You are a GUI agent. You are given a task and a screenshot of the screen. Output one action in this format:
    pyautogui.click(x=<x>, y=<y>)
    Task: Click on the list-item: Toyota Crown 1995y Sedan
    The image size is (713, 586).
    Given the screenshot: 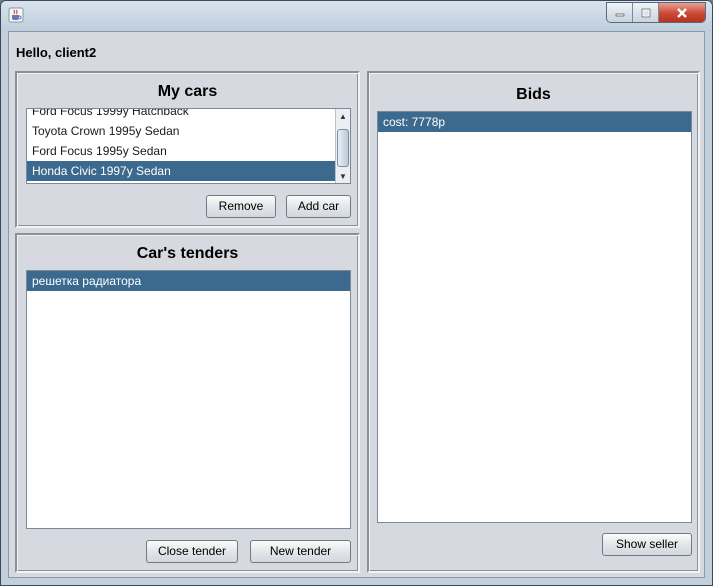 What is the action you would take?
    pyautogui.click(x=188, y=131)
    